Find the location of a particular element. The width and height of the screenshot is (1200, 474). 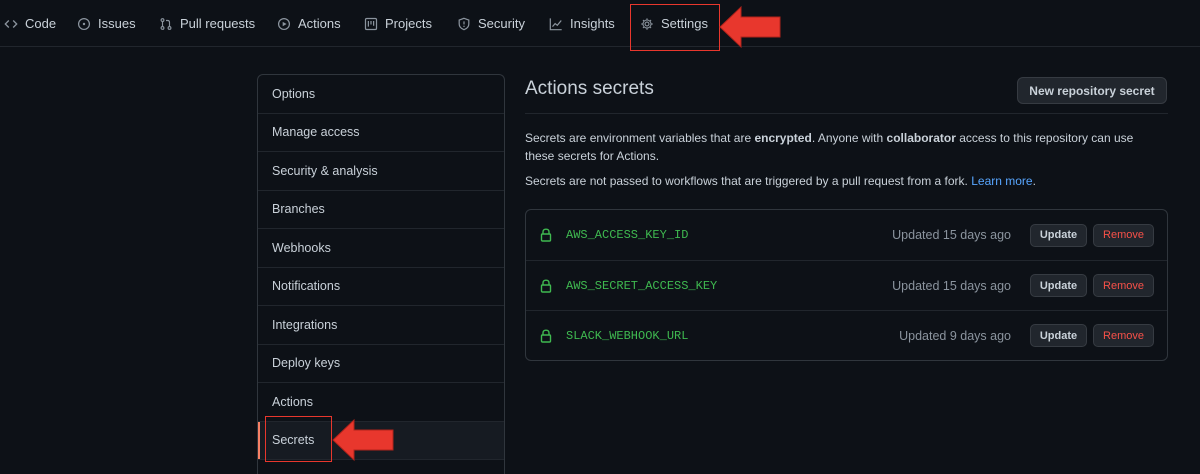

tab-security: Security is located at coordinates (491, 23).